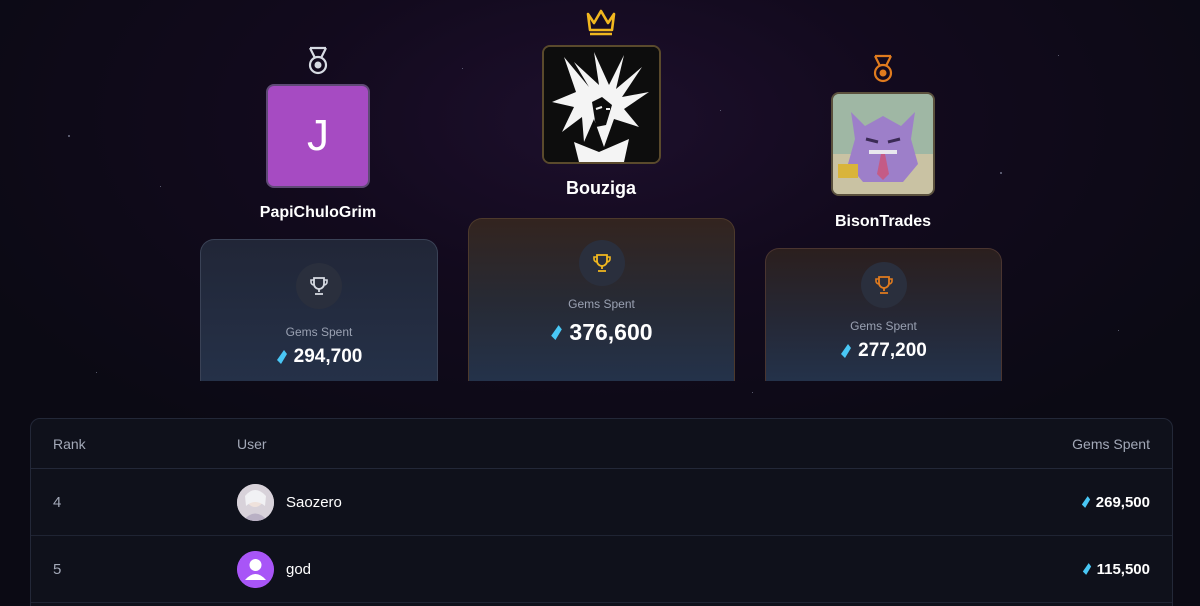  What do you see at coordinates (601, 569) in the screenshot?
I see `table-row: 5 god 115,500` at bounding box center [601, 569].